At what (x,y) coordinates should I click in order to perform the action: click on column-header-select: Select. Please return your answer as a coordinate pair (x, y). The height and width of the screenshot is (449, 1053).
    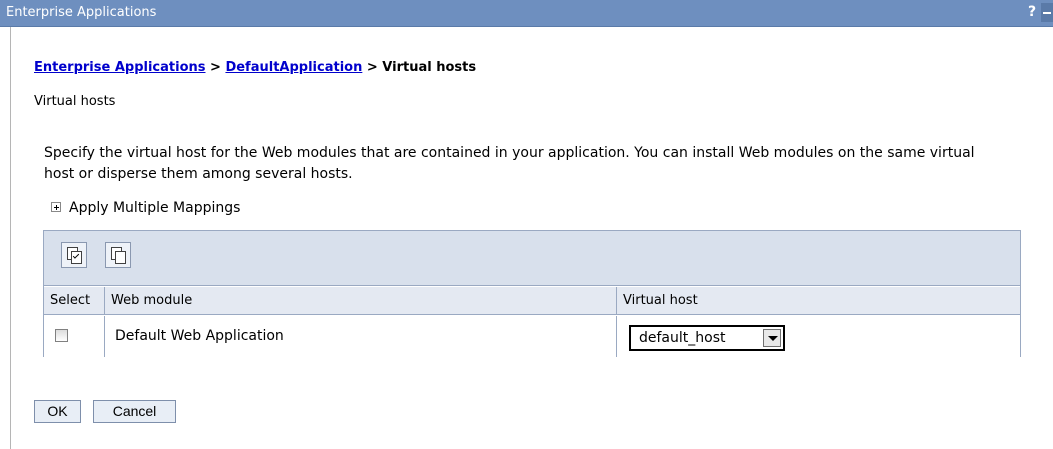
    Looking at the image, I should click on (74, 301).